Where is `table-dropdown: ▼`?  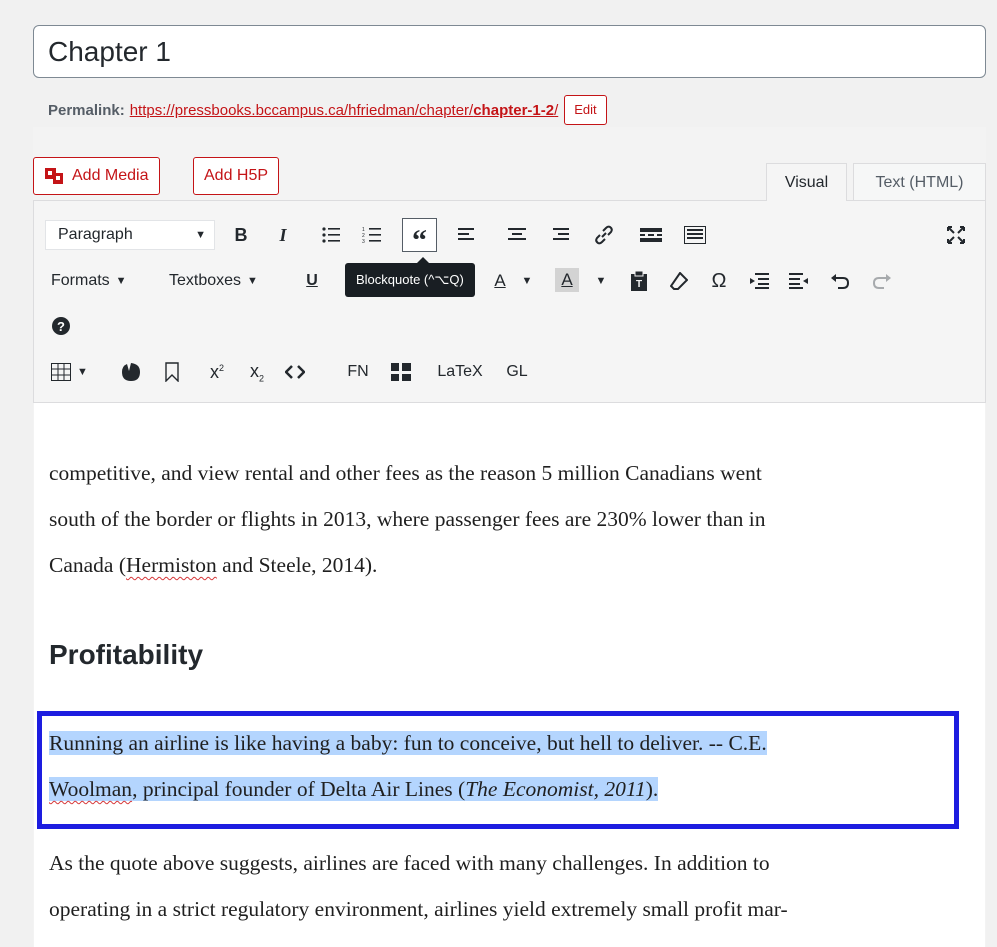
table-dropdown: ▼ is located at coordinates (69, 372).